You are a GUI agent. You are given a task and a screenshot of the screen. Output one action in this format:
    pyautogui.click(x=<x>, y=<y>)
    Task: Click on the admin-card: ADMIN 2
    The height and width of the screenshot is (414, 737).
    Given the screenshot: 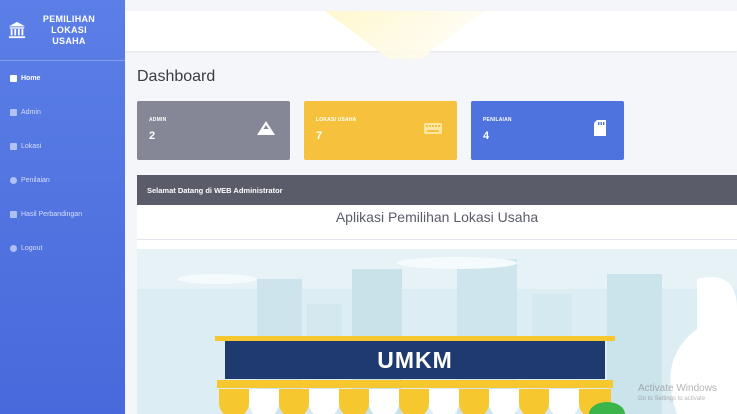 What is the action you would take?
    pyautogui.click(x=213, y=130)
    